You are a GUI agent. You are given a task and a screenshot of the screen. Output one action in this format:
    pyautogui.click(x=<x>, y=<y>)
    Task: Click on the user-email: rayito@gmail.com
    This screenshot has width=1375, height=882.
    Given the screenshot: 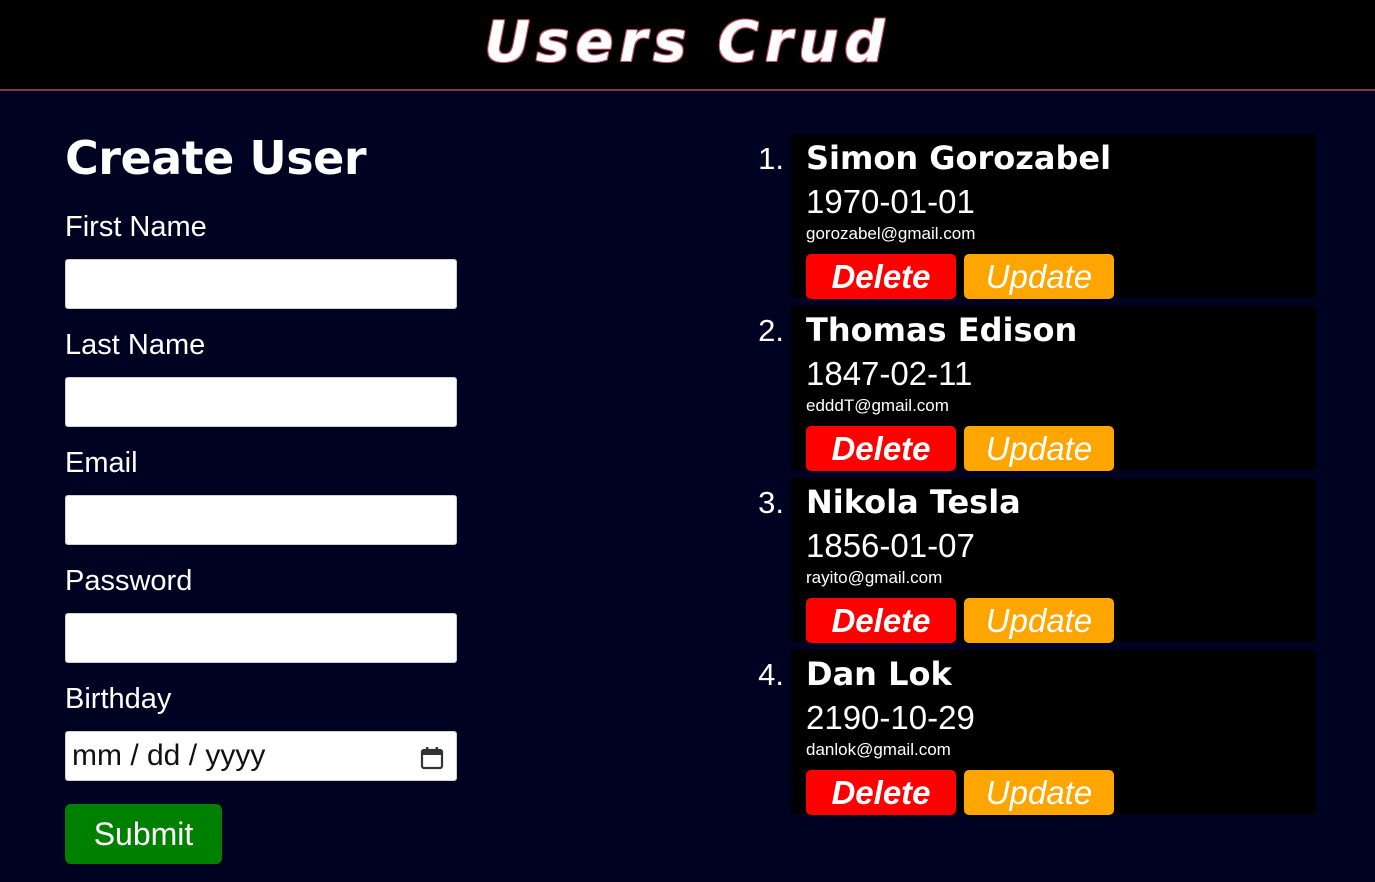 What is the action you would take?
    pyautogui.click(x=874, y=577)
    